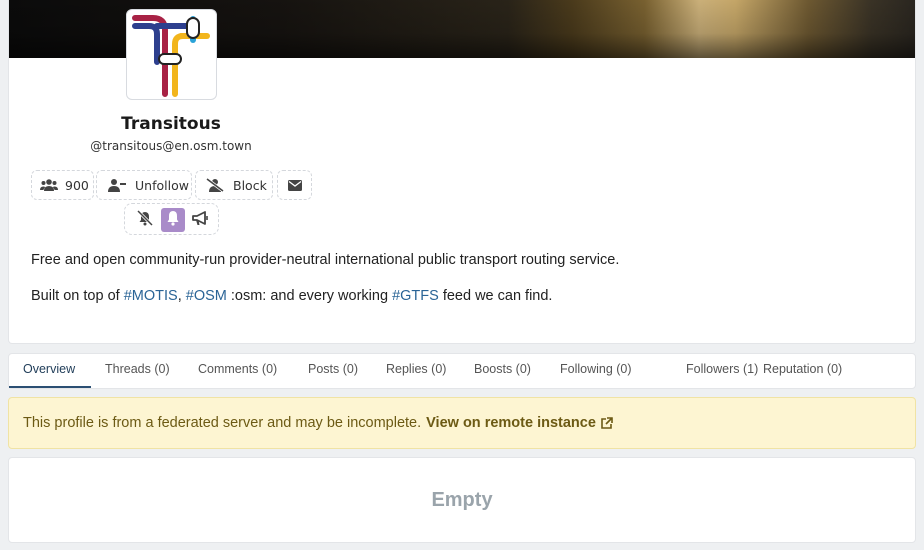  Describe the element at coordinates (237, 369) in the screenshot. I see `tab-comments: Comments (0)` at that location.